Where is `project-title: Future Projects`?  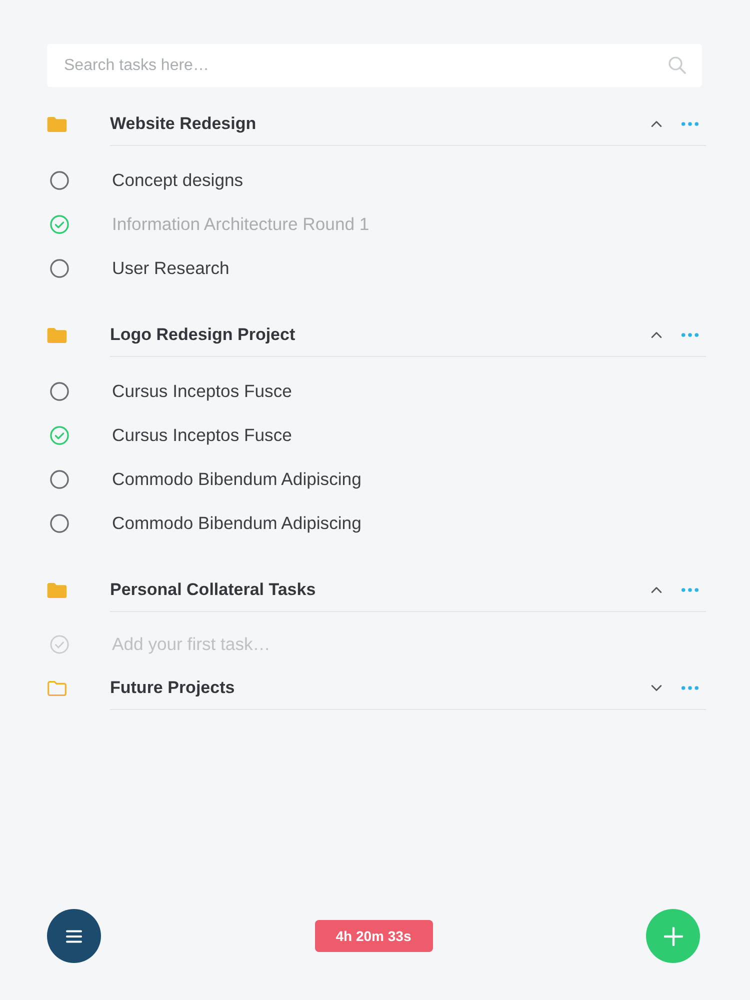
project-title: Future Projects is located at coordinates (172, 688).